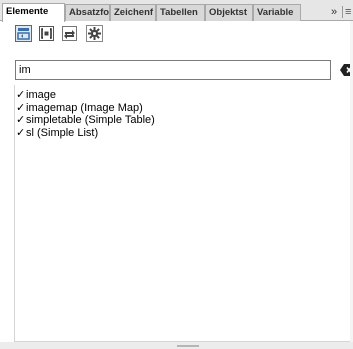 The image size is (353, 349). I want to click on element-label: sl (Simple List), so click(62, 132).